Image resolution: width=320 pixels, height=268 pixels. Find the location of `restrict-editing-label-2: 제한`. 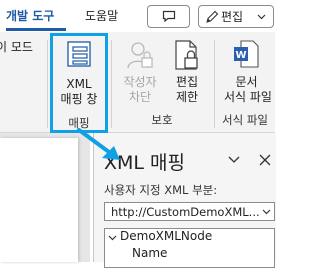

restrict-editing-label-2: 제한 is located at coordinates (187, 97).